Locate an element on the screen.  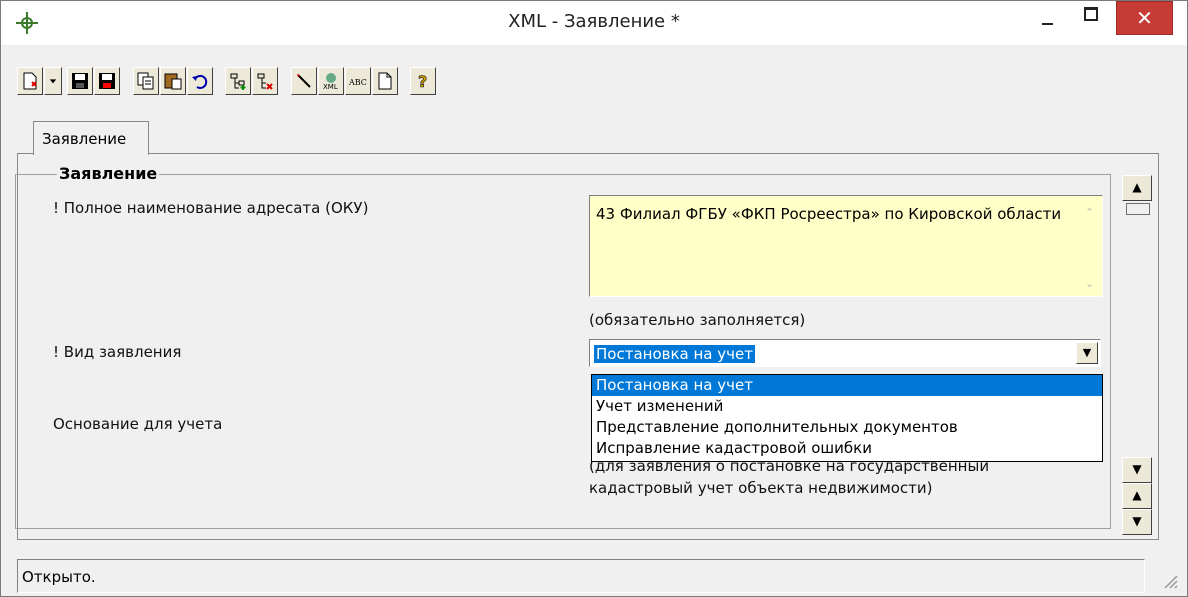
paste-icon is located at coordinates (173, 81).